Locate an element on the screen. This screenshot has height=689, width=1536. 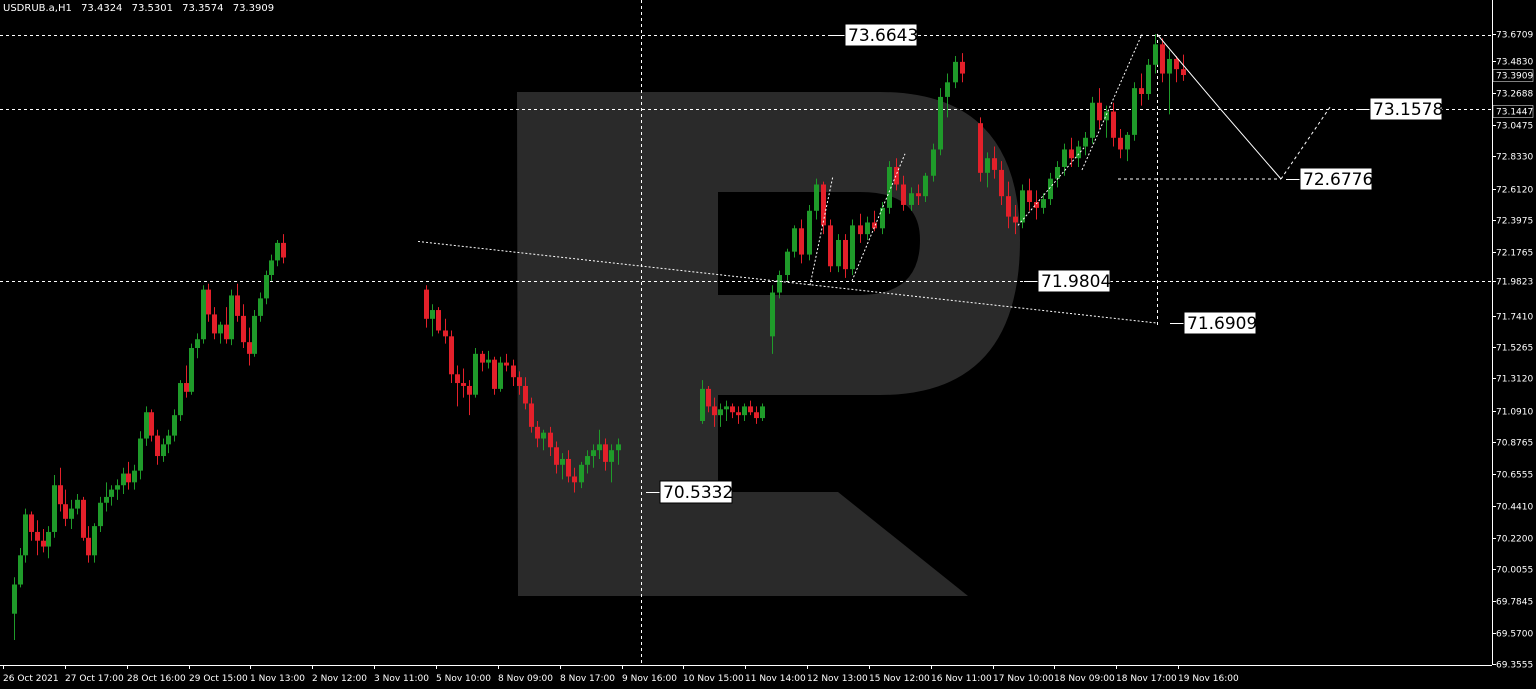
current-price-label: 73.3909 is located at coordinates (1514, 77).